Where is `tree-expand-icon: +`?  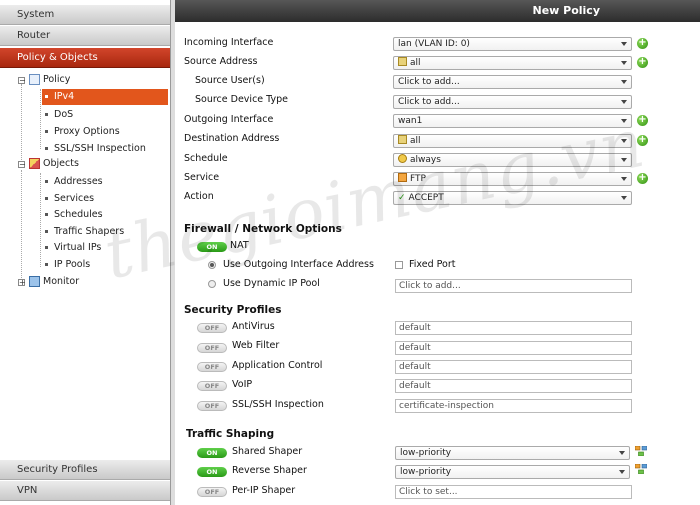
tree-expand-icon: + is located at coordinates (22, 283).